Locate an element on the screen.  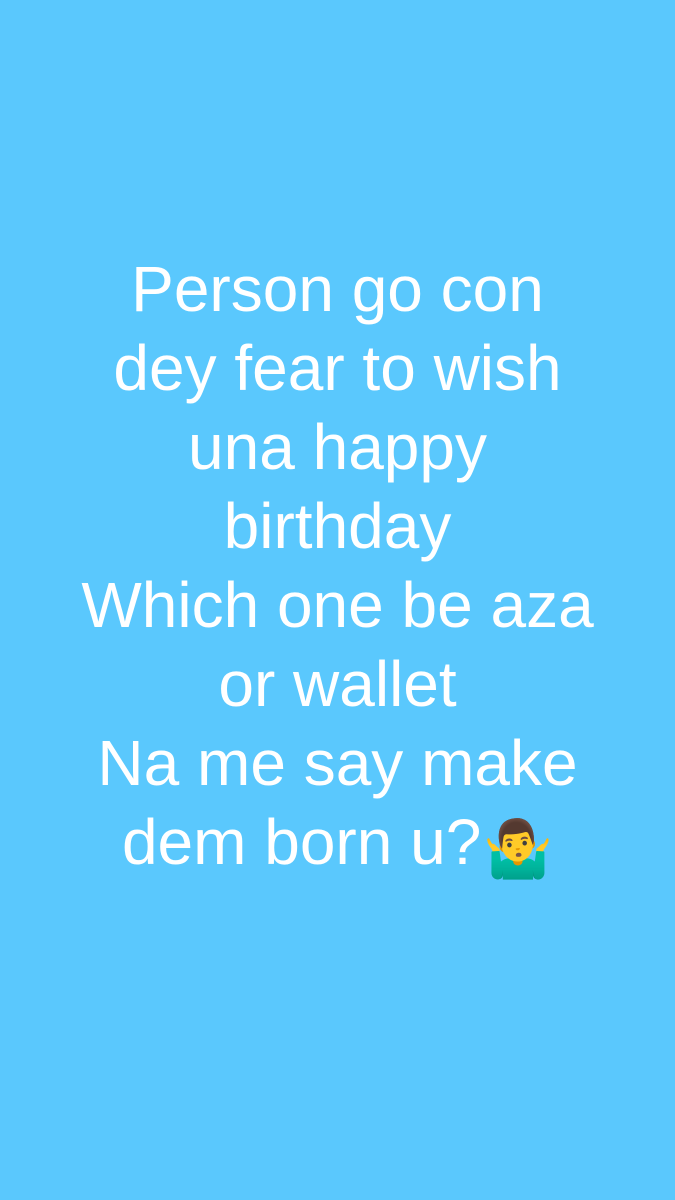
status-line-8-wrapper: dem born u?🤷‍♂️ is located at coordinates (337, 842).